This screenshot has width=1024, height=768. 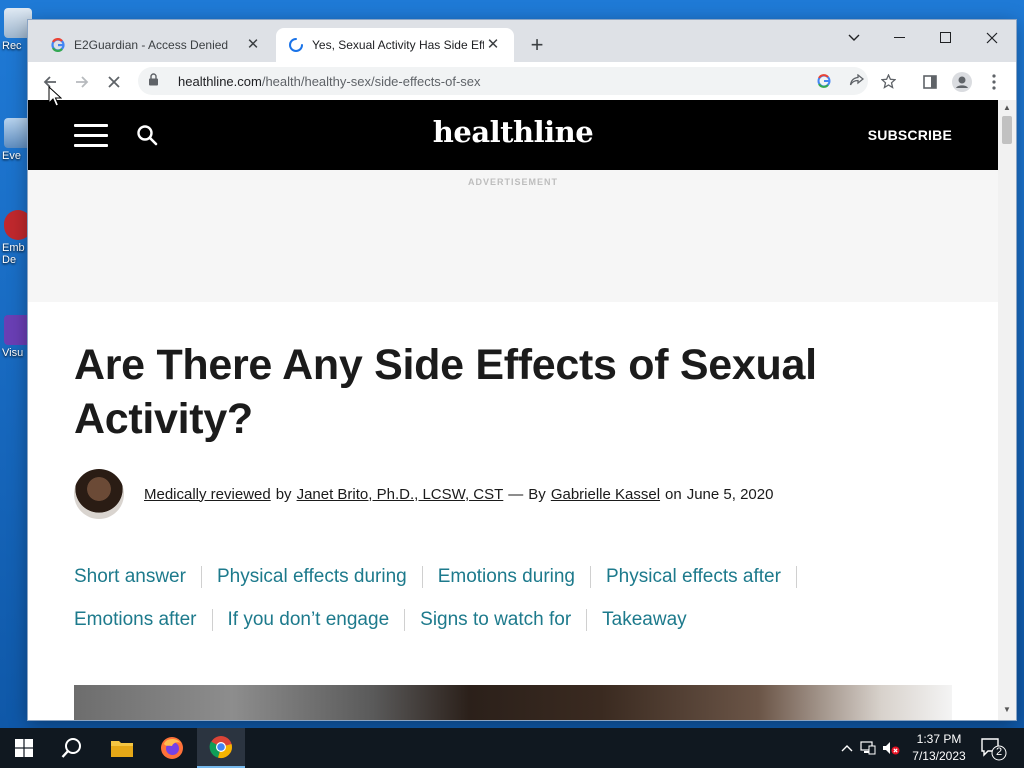 I want to click on minimize-icon, so click(x=899, y=37).